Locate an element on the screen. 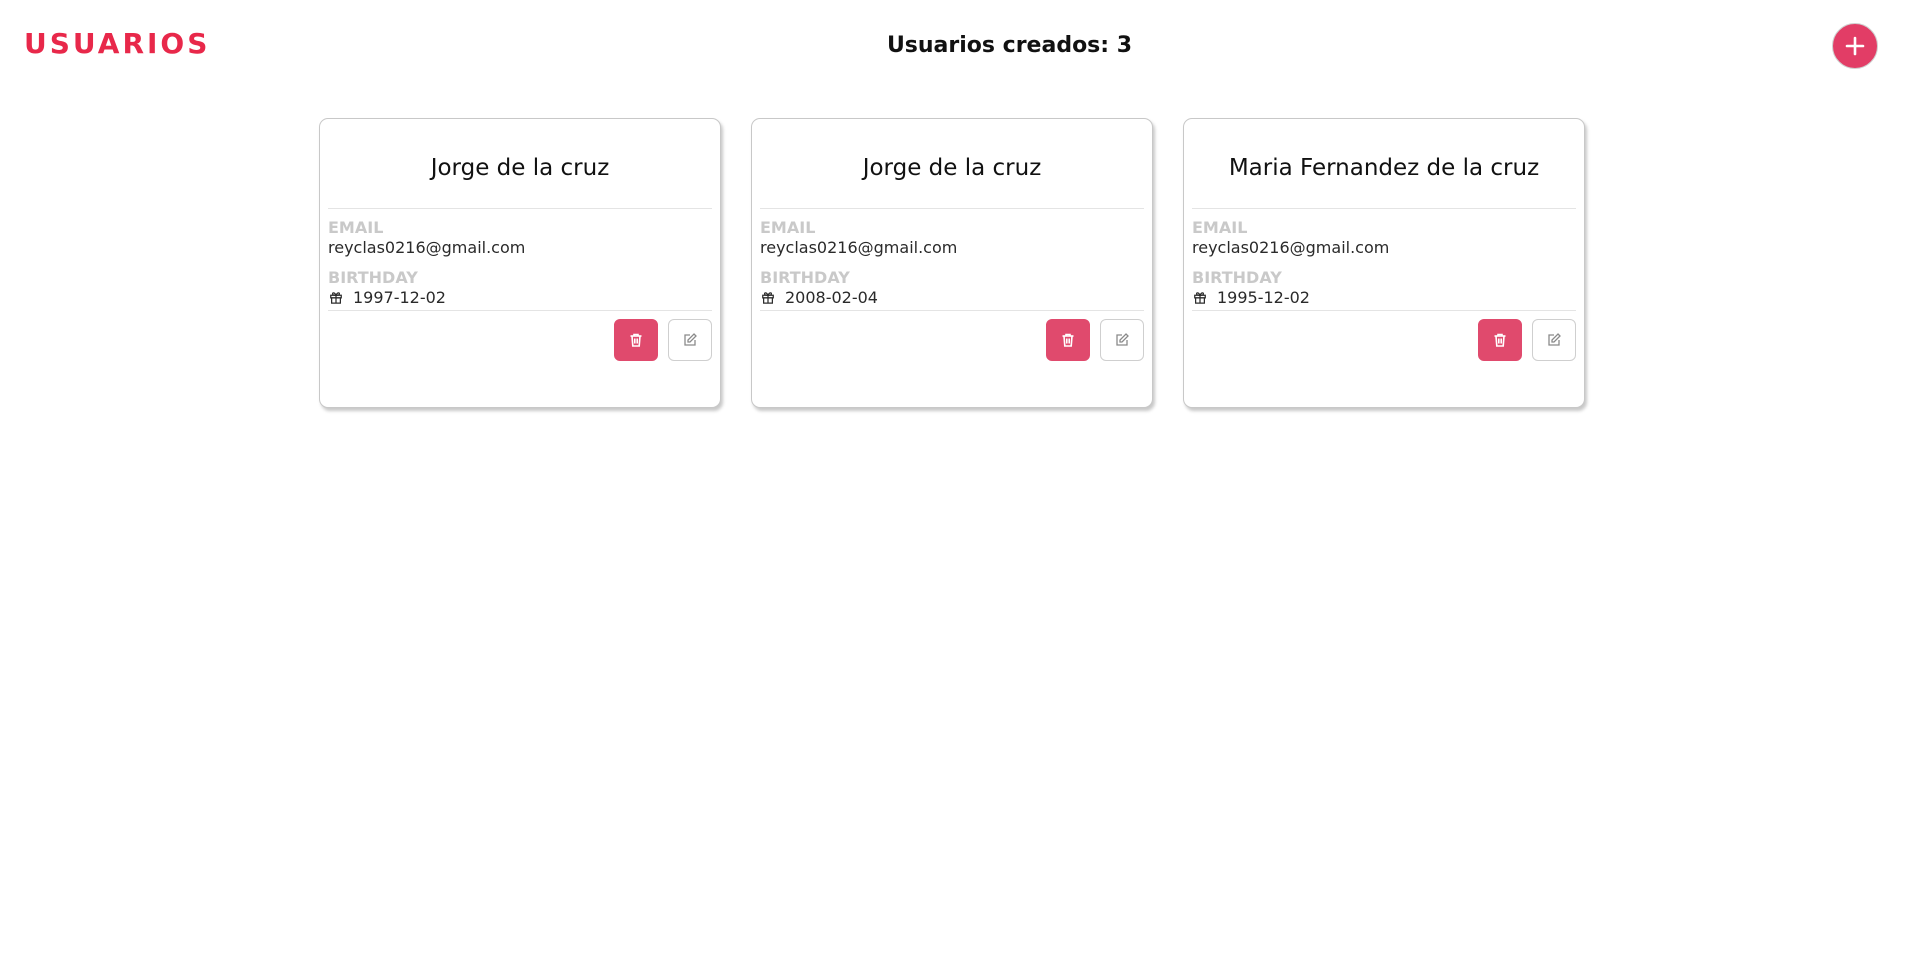 This screenshot has height=959, width=1907. birthday-value: 1997-12-02 is located at coordinates (399, 297).